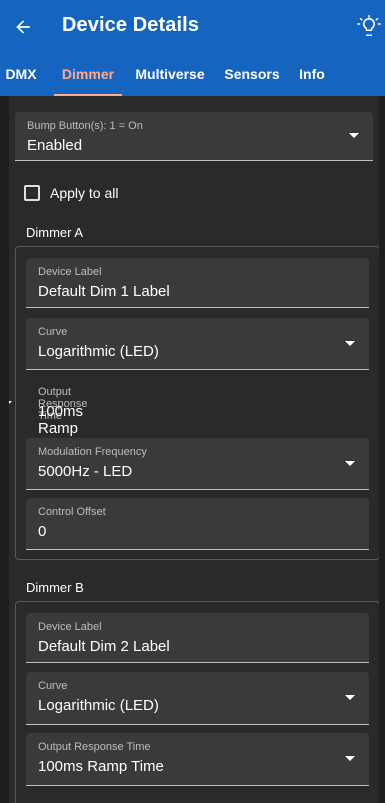 This screenshot has width=385, height=803. I want to click on page-title: Device Details, so click(131, 25).